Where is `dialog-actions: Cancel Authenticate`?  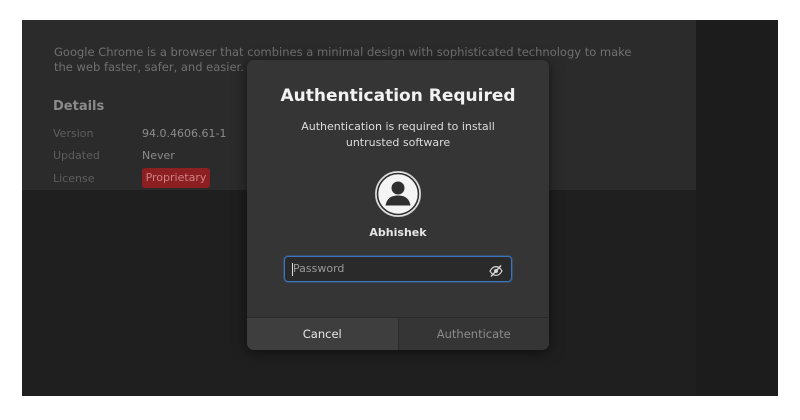
dialog-actions: Cancel Authenticate is located at coordinates (398, 333).